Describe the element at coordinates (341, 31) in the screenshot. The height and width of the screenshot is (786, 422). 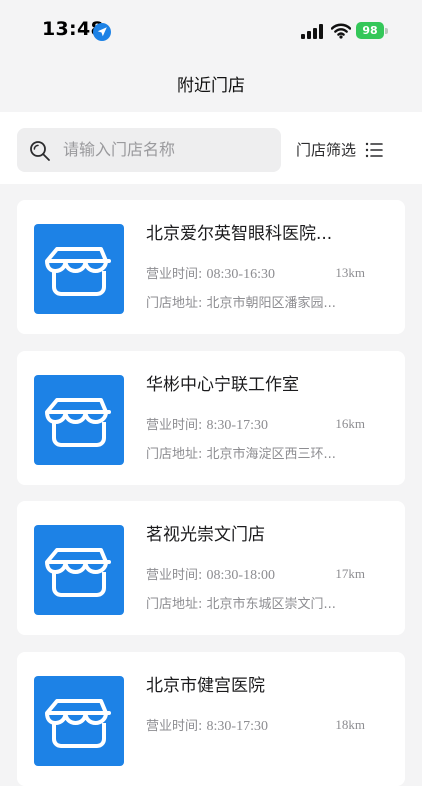
I see `wifi-icon` at that location.